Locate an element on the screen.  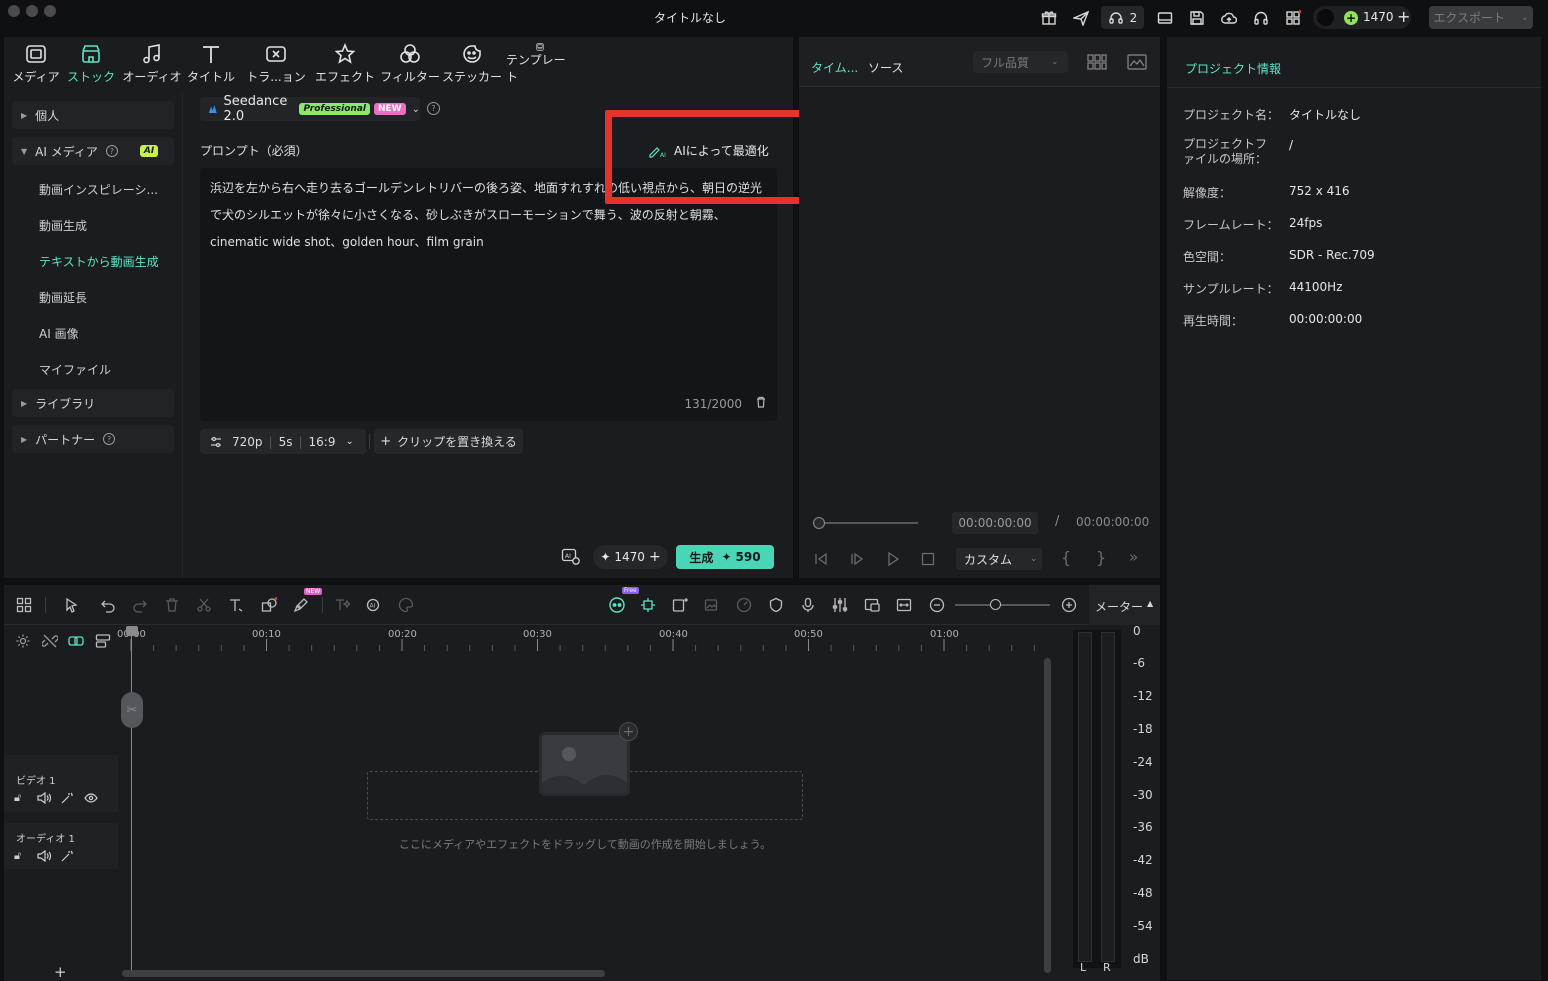
pen-tool-icon is located at coordinates (301, 605).